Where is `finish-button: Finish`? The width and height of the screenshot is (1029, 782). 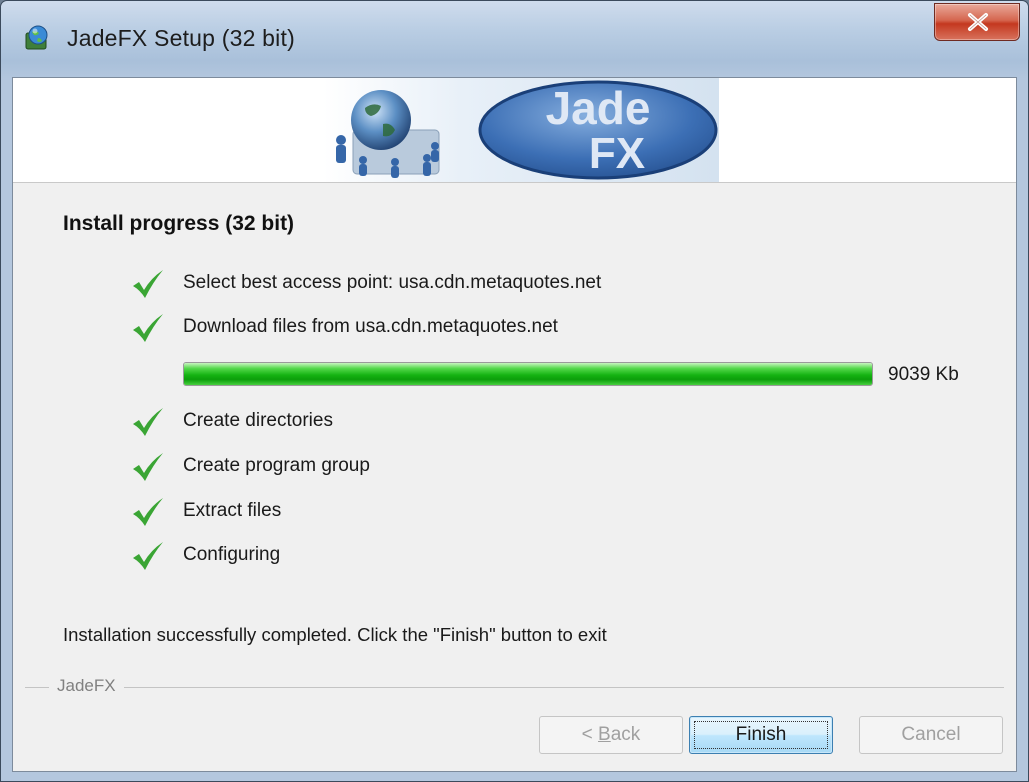
finish-button: Finish is located at coordinates (761, 735).